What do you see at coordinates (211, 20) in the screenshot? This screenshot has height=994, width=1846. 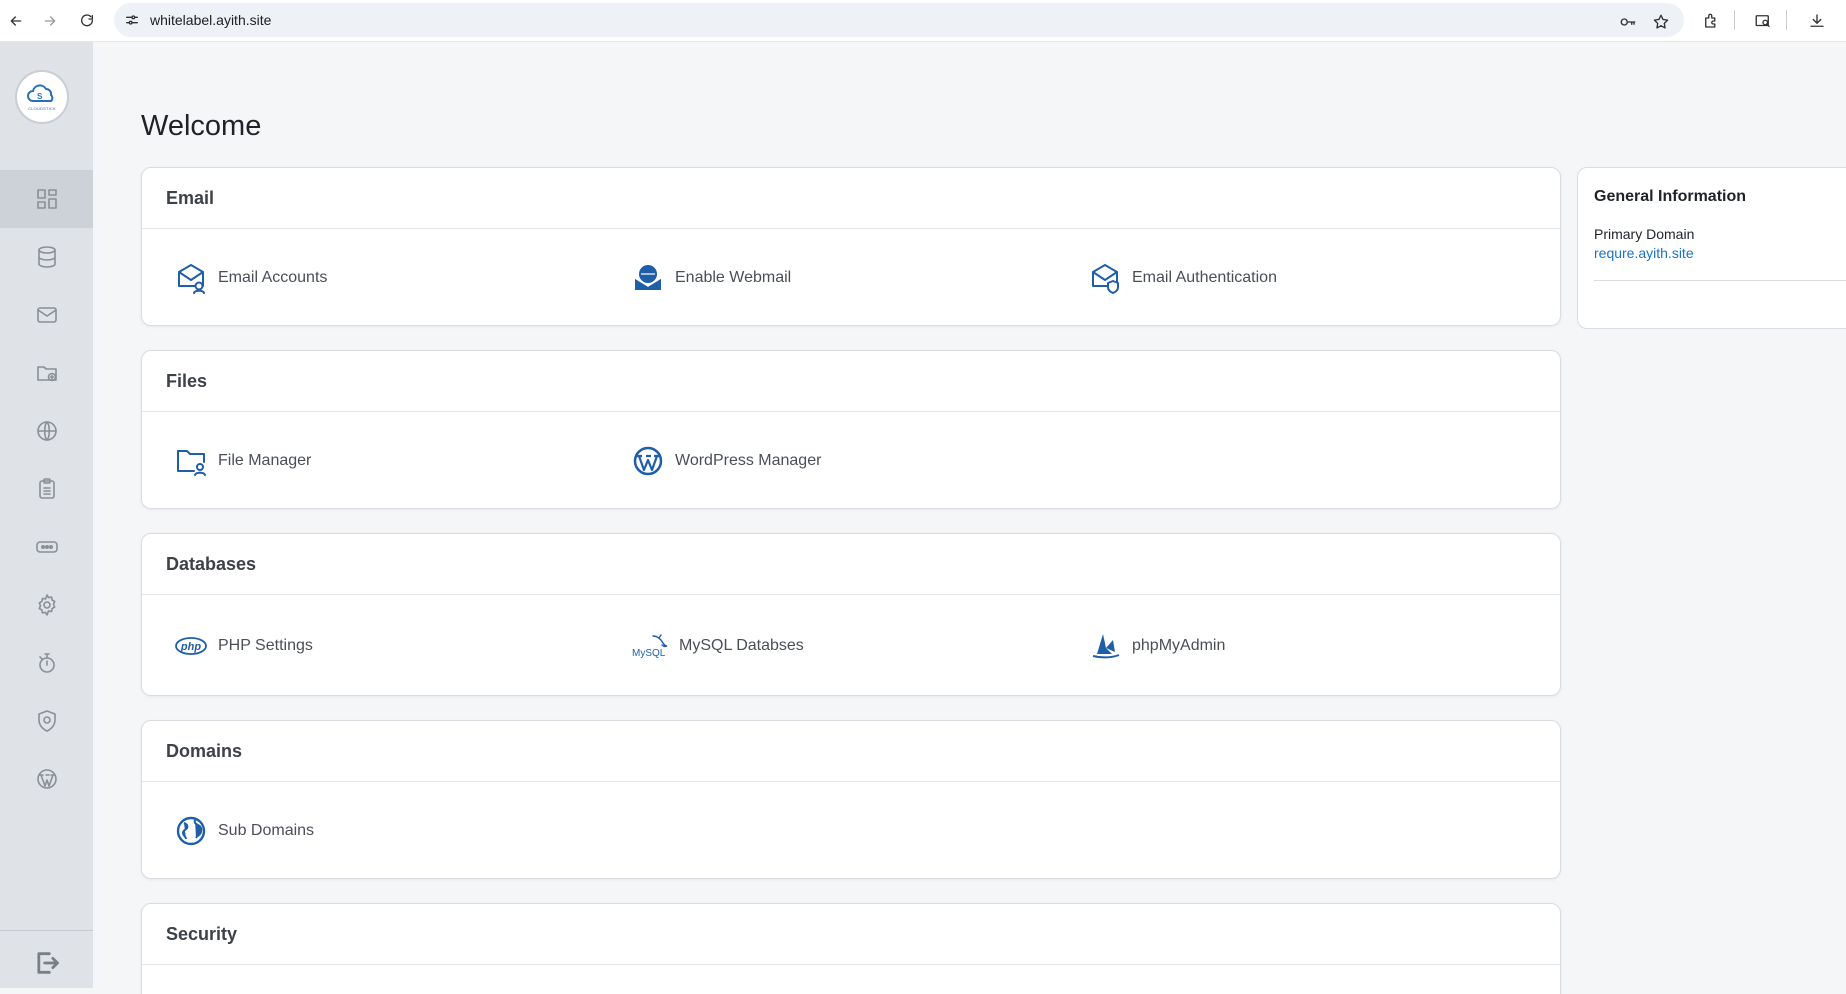 I see `url-text: whitelabel.ayith.site` at bounding box center [211, 20].